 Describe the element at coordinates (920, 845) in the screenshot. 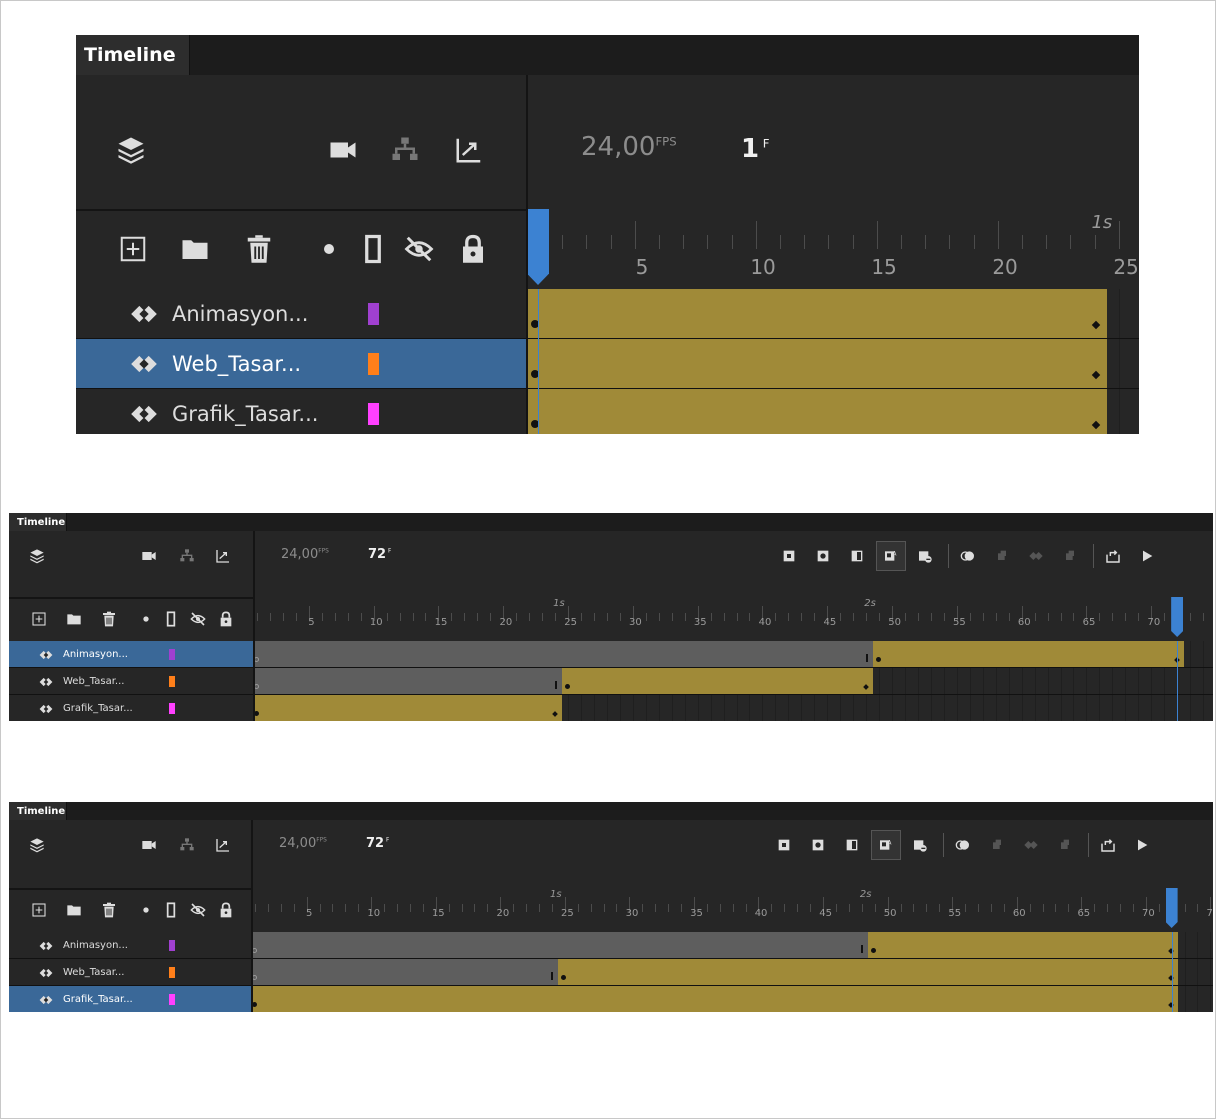

I see `delete-keyframe-button` at that location.